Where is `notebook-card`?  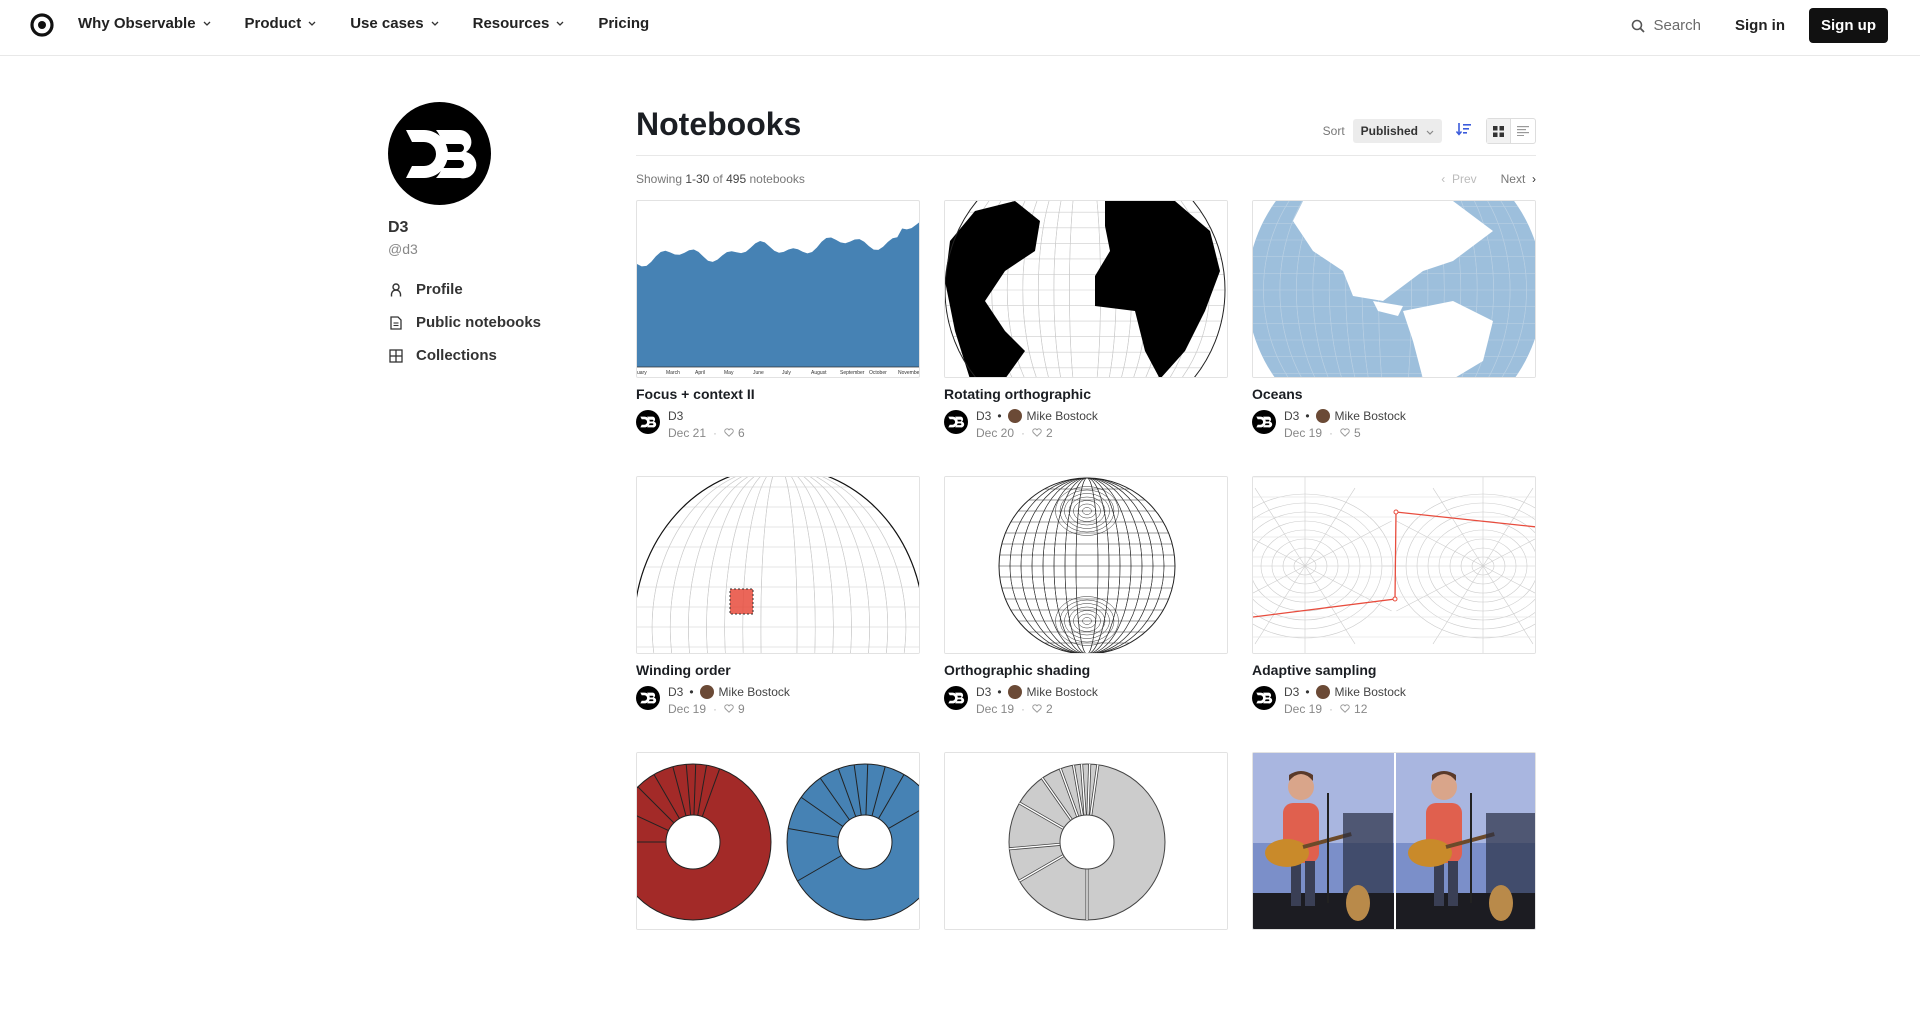 notebook-card is located at coordinates (1086, 890).